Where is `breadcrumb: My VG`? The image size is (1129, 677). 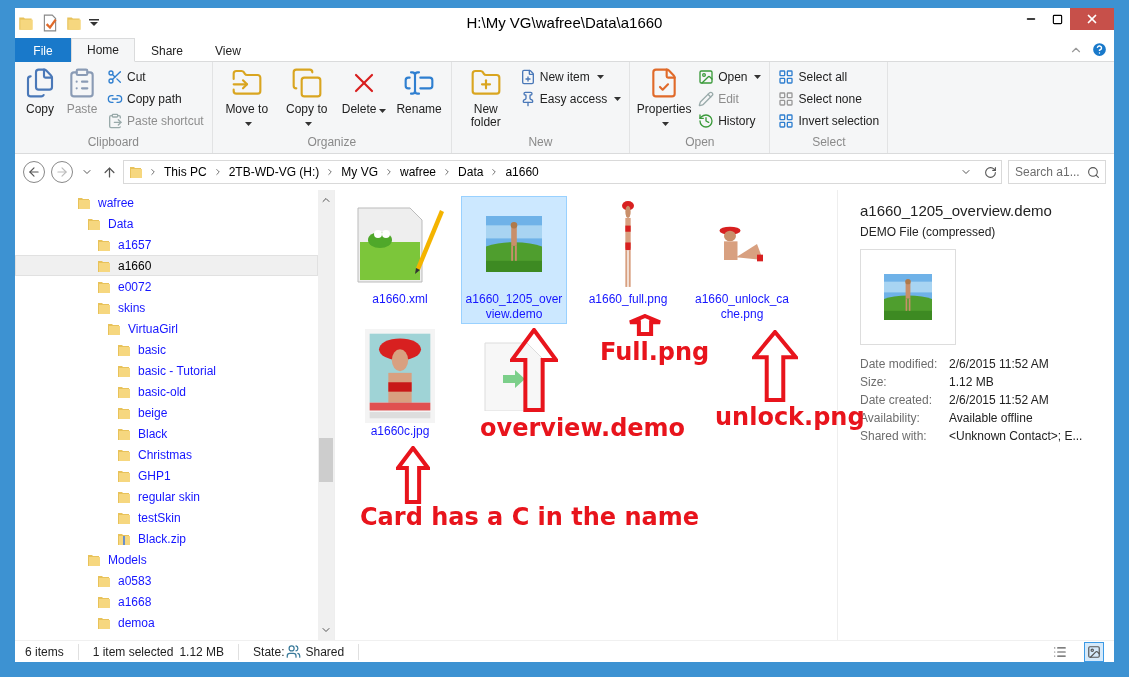 breadcrumb: My VG is located at coordinates (359, 172).